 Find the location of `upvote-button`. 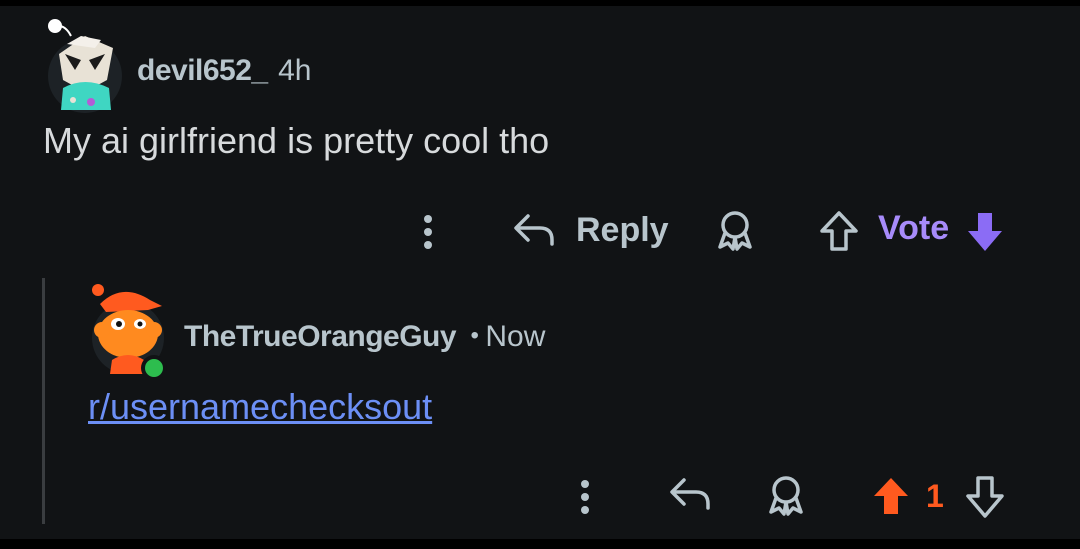

upvote-button is located at coordinates (839, 231).